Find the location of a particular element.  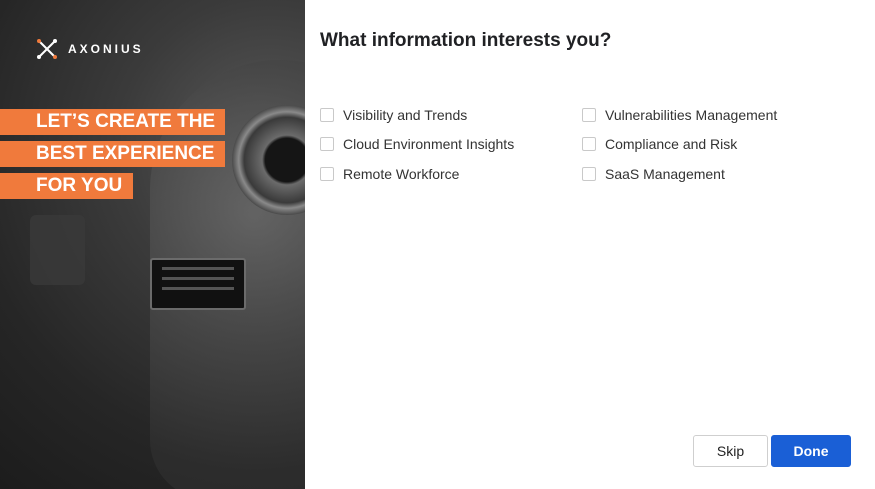

done-button: Done is located at coordinates (811, 451).